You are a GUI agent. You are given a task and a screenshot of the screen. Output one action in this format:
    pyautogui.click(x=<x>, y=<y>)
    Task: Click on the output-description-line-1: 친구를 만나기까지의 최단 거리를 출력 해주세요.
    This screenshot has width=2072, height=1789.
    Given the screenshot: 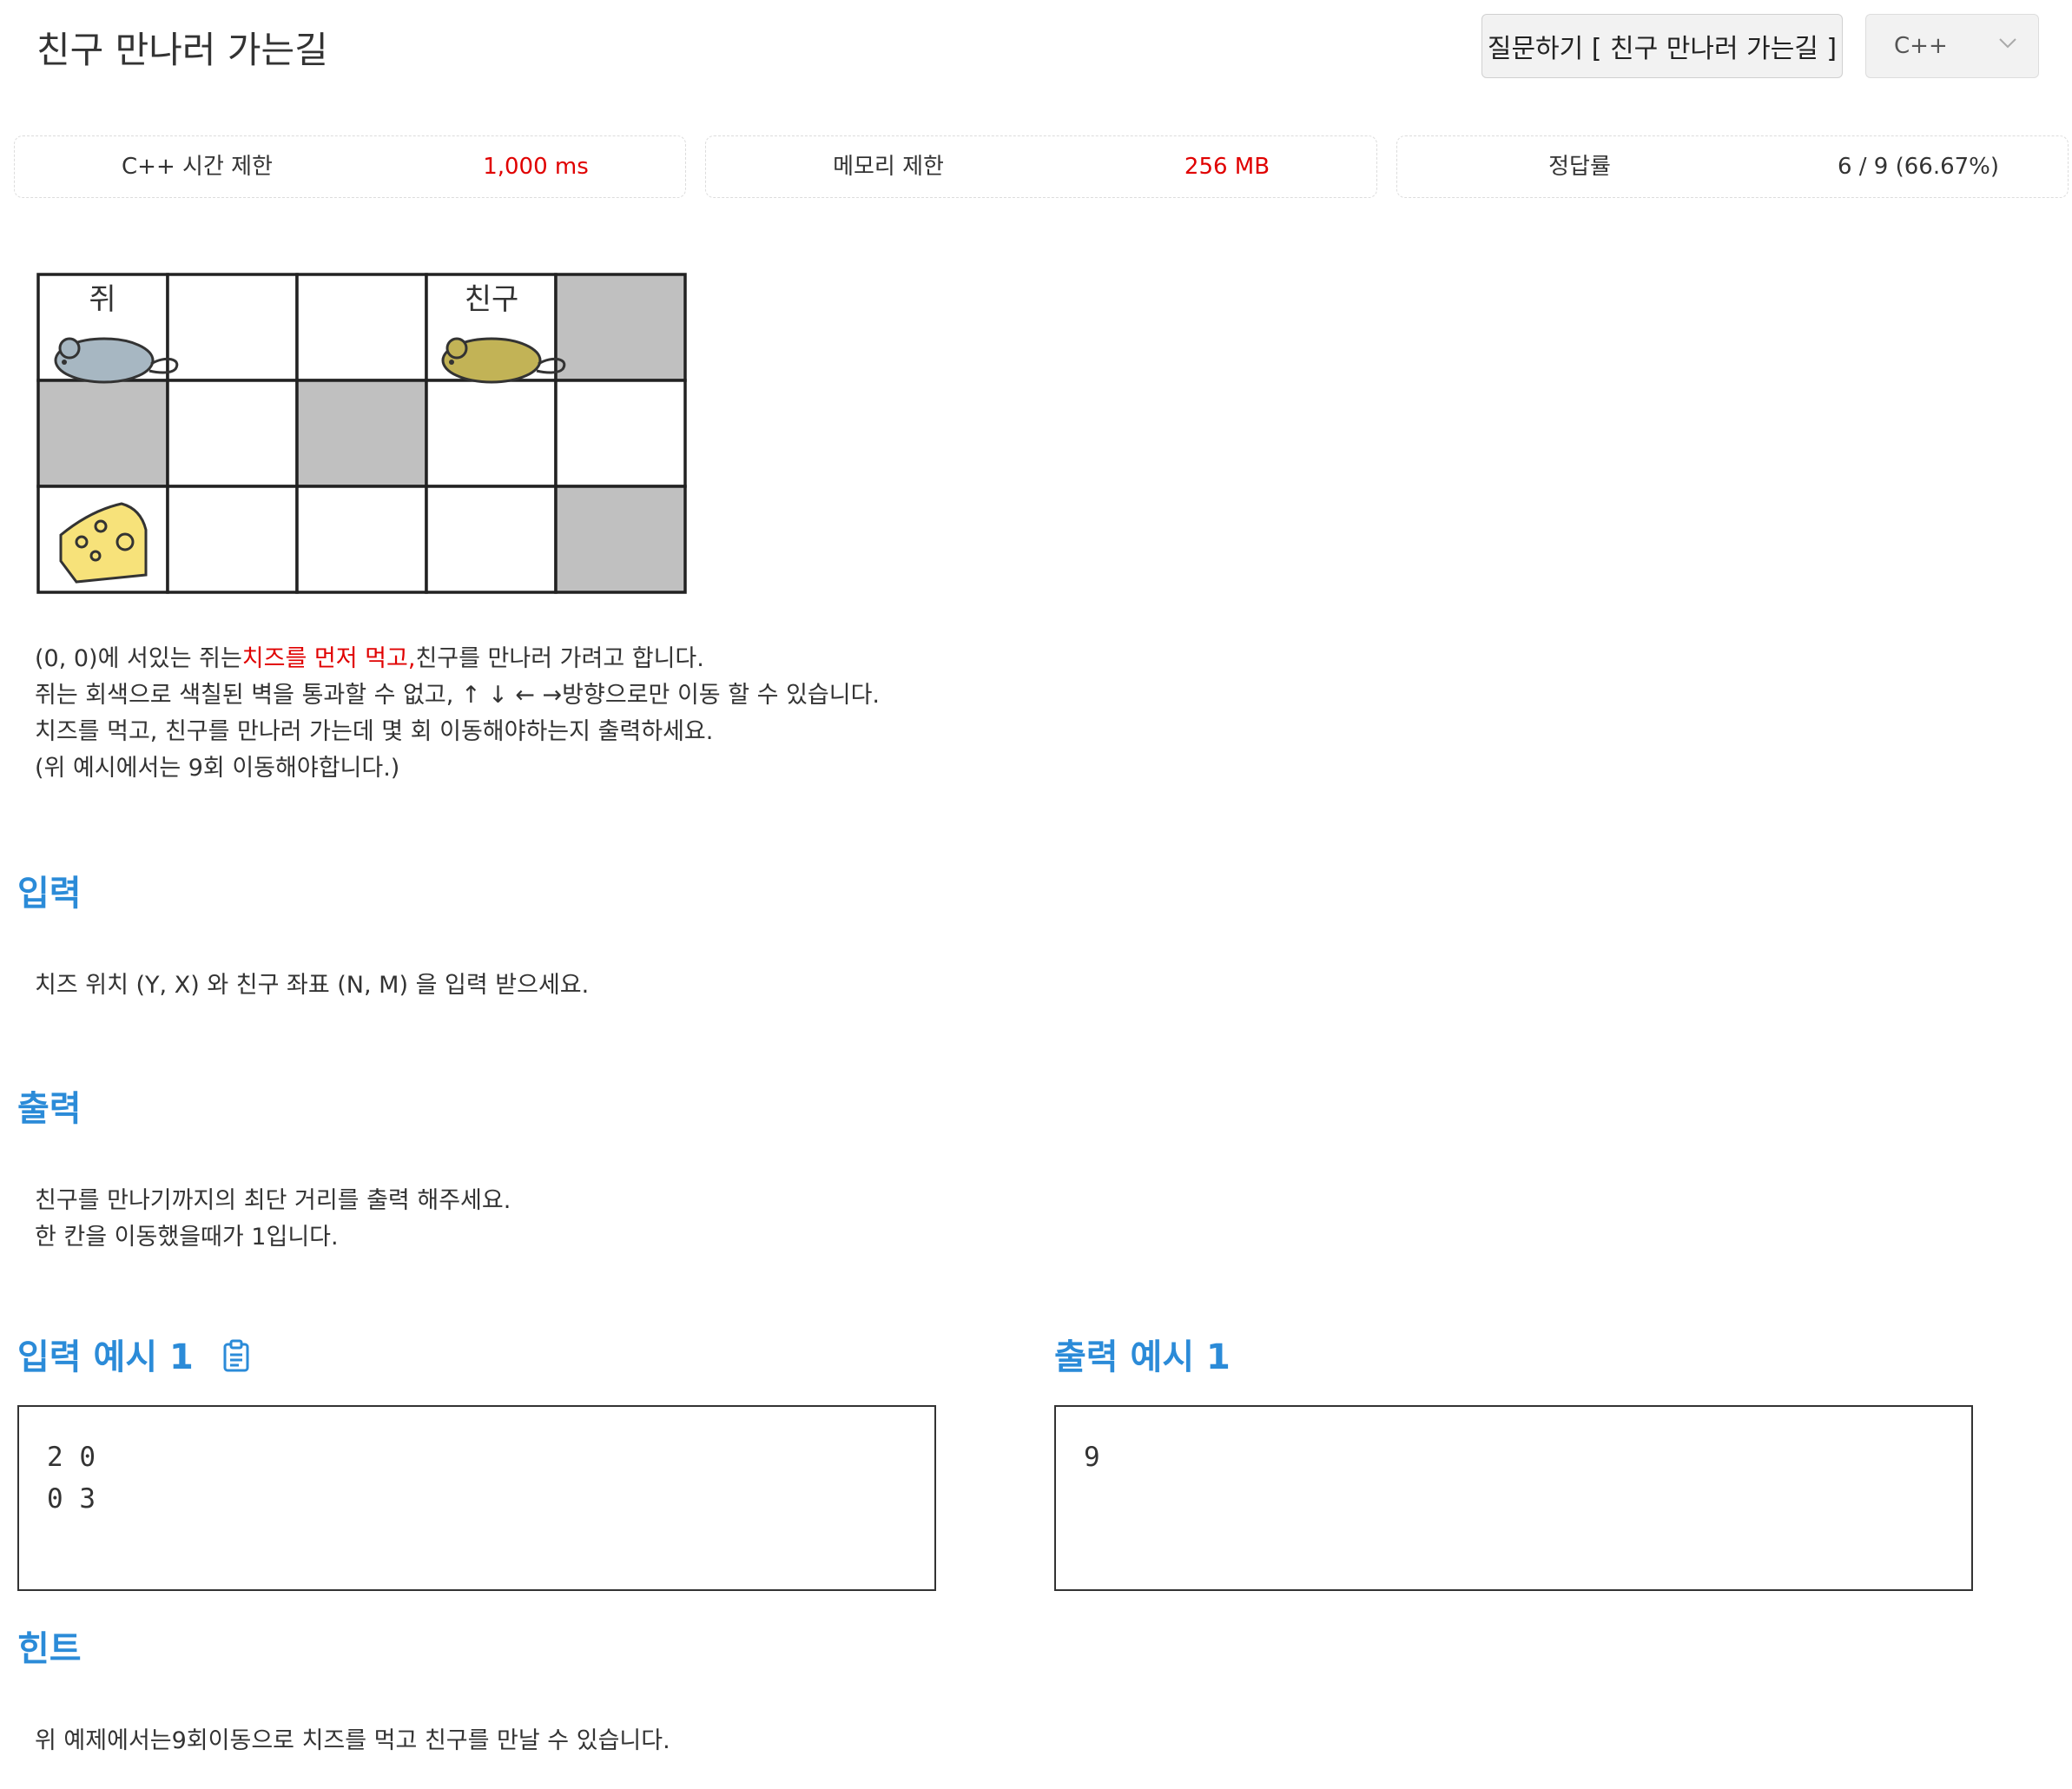 What is the action you would take?
    pyautogui.click(x=273, y=1200)
    